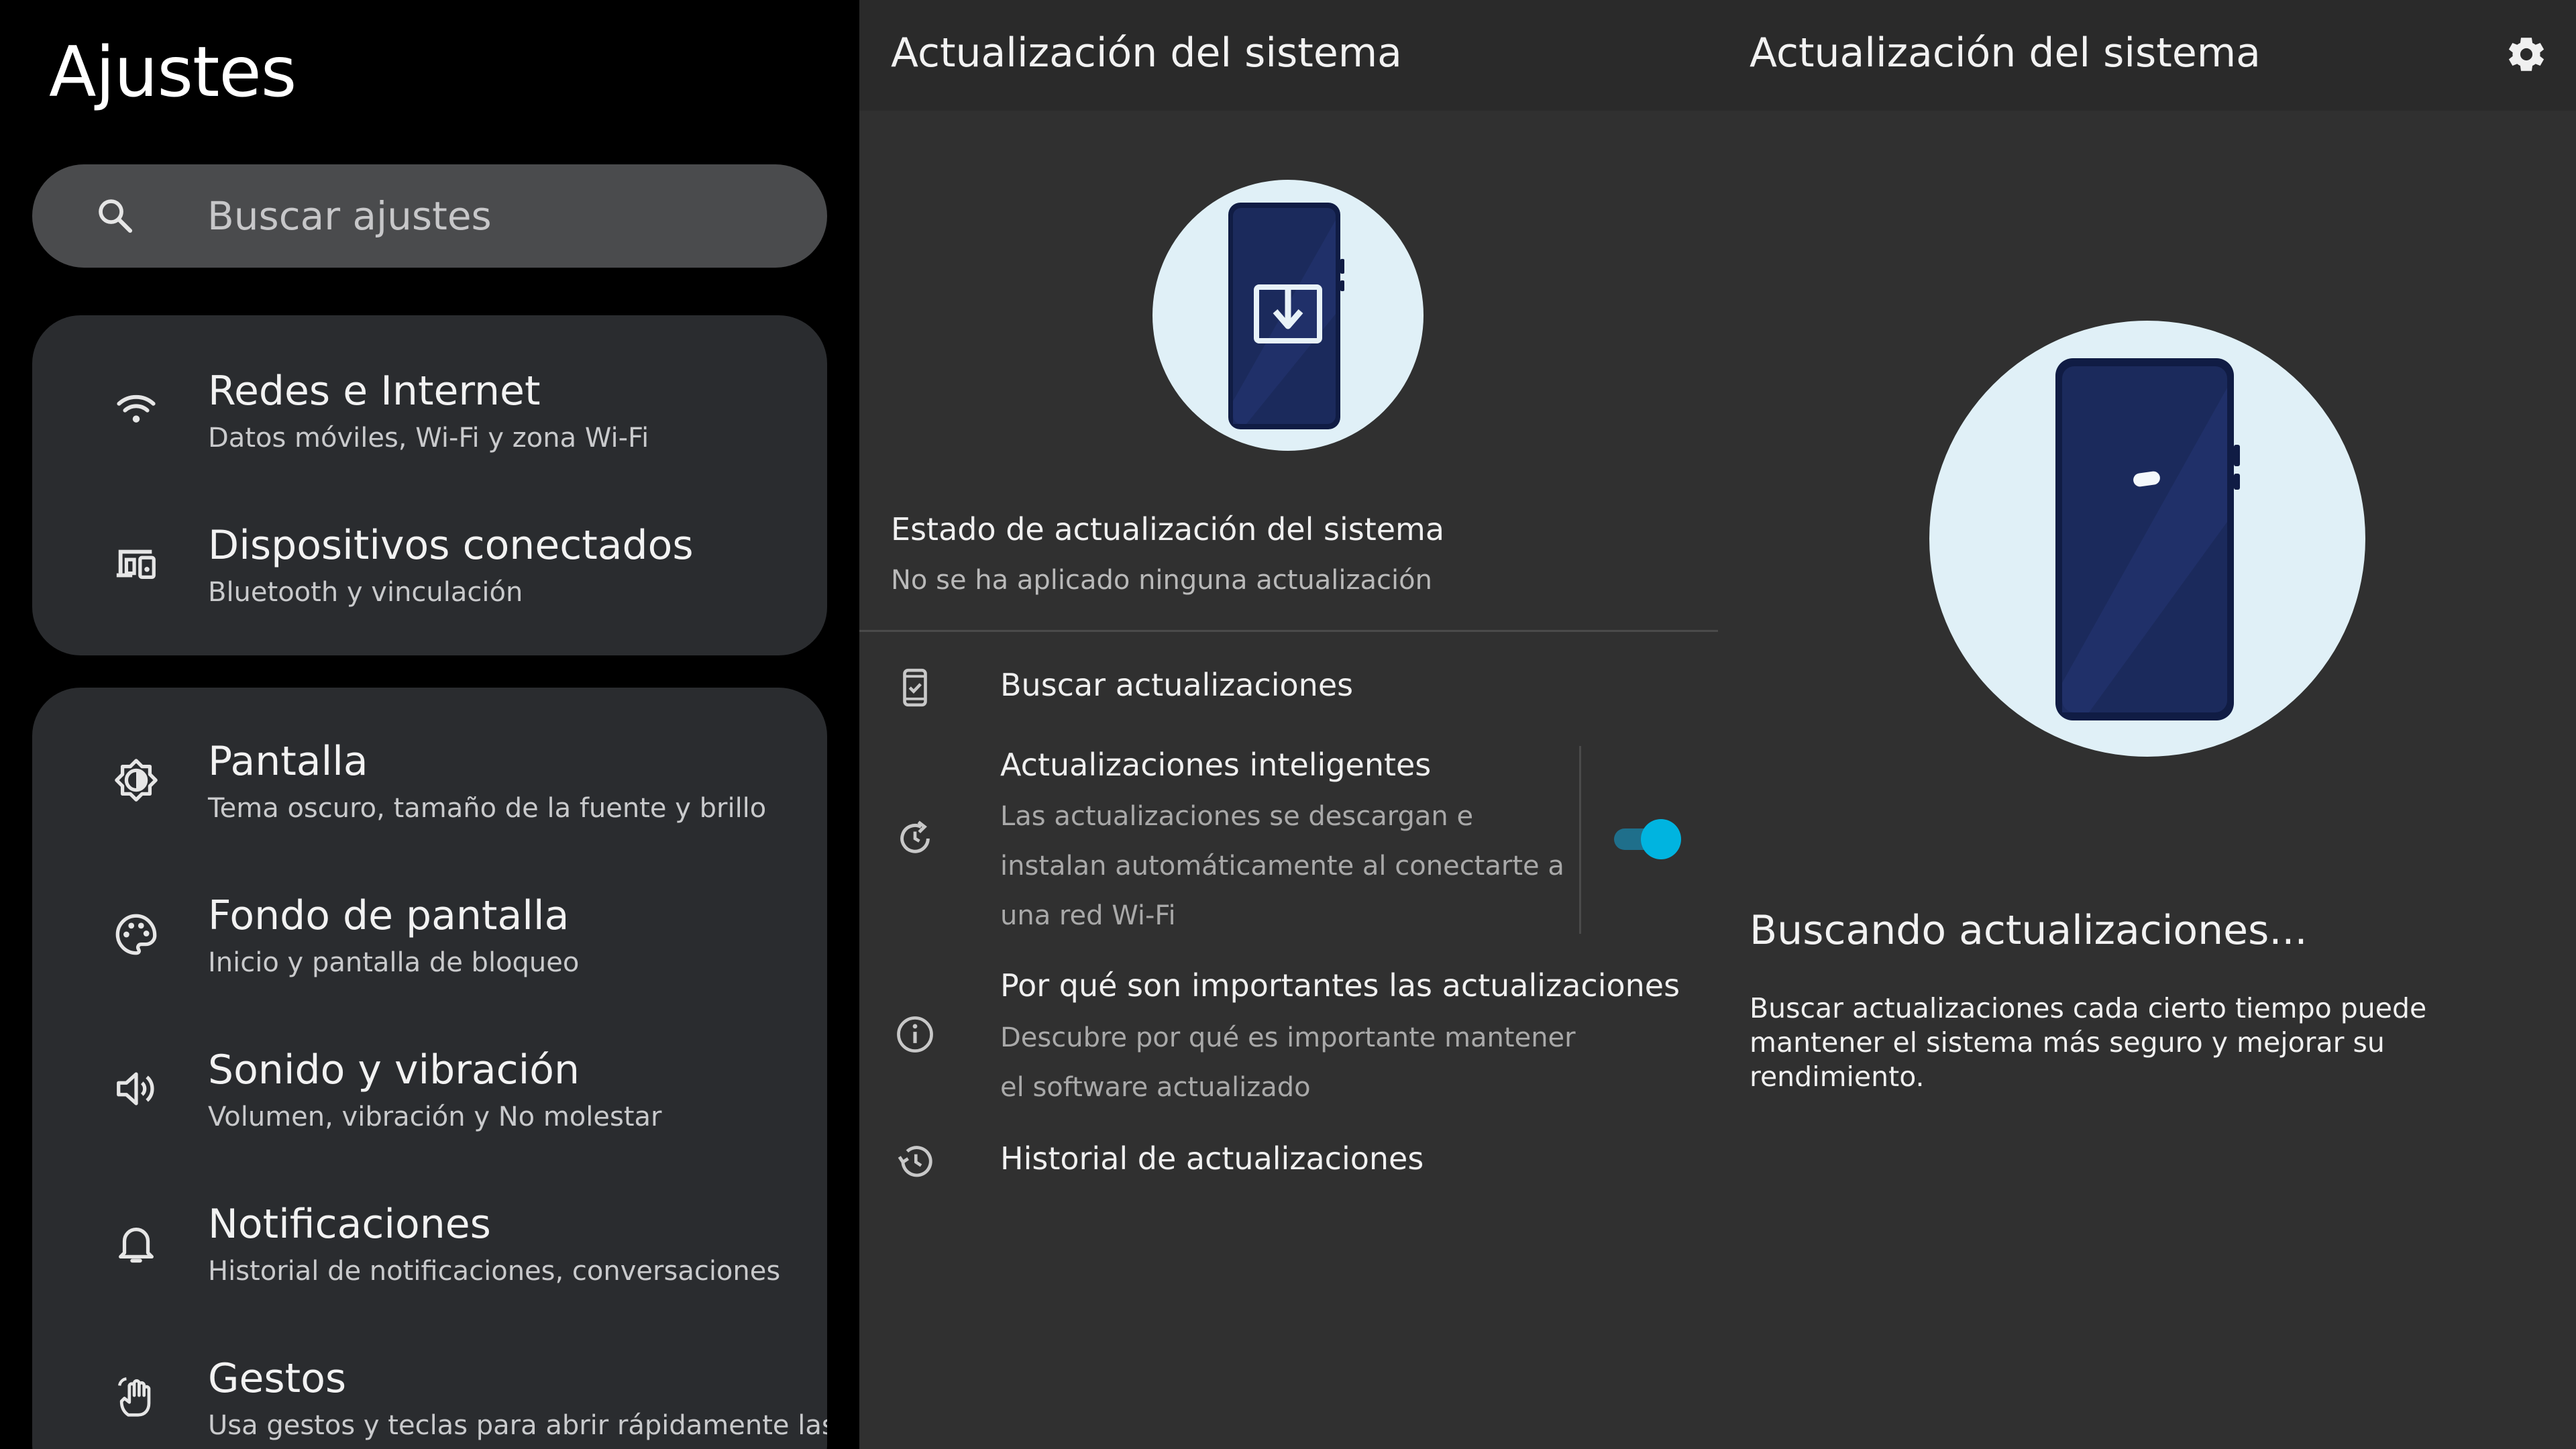  What do you see at coordinates (277, 1378) in the screenshot?
I see `item-title: Gestos` at bounding box center [277, 1378].